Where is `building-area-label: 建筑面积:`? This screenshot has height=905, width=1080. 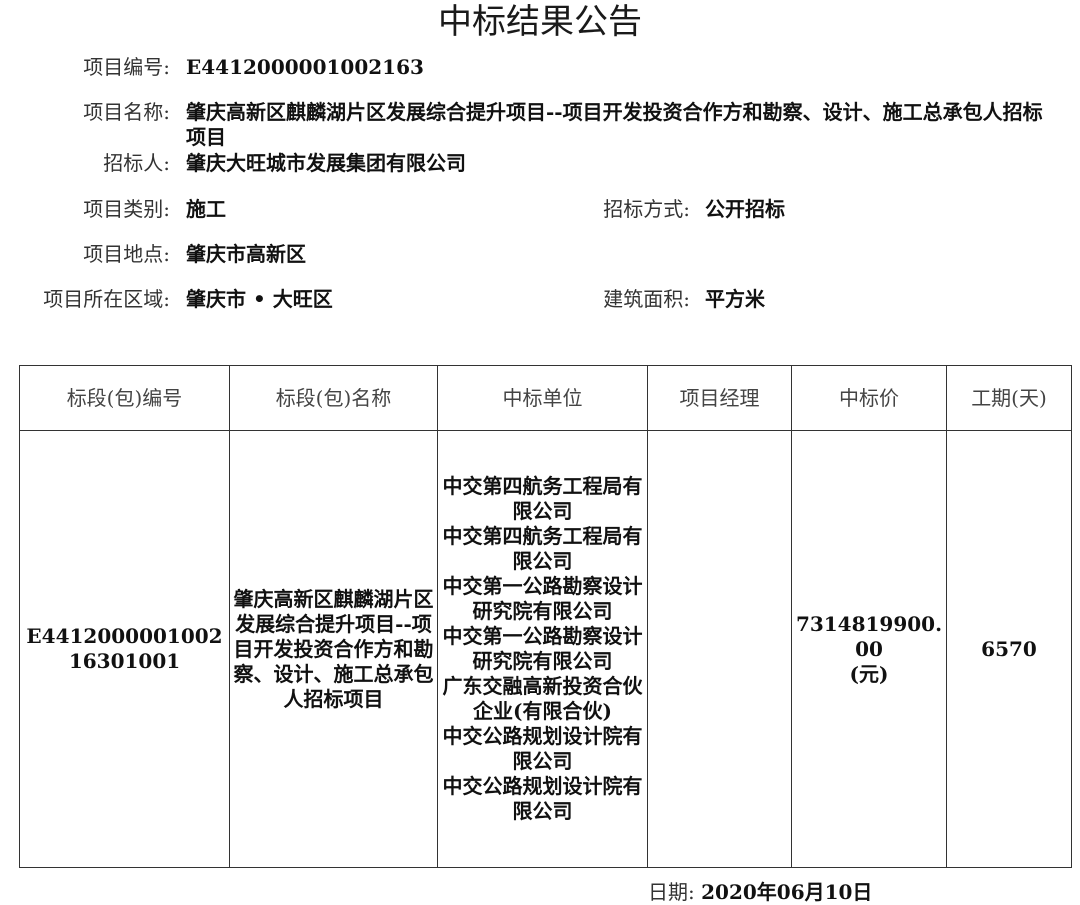
building-area-label: 建筑面积: is located at coordinates (646, 299).